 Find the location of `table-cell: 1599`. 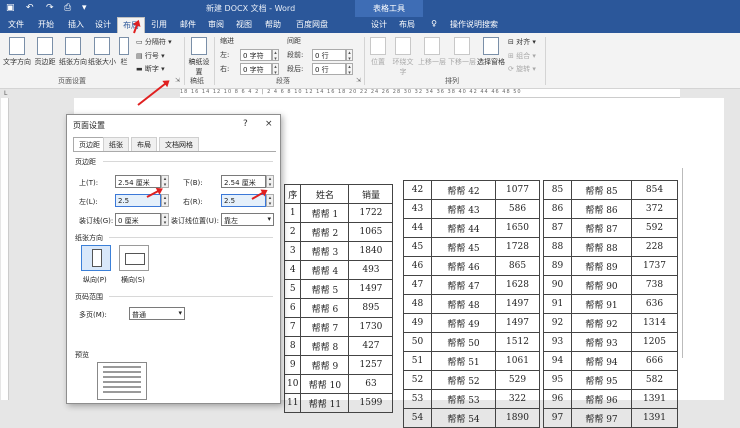

table-cell: 1599 is located at coordinates (371, 403).